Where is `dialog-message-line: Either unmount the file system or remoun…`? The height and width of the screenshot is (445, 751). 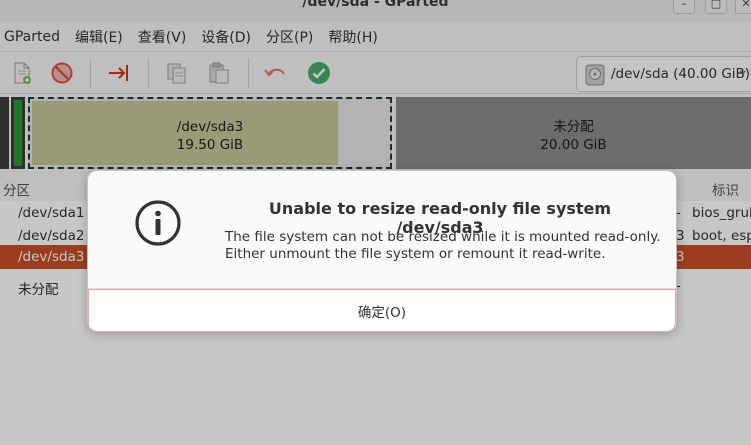 dialog-message-line: Either unmount the file system or remoun… is located at coordinates (415, 254).